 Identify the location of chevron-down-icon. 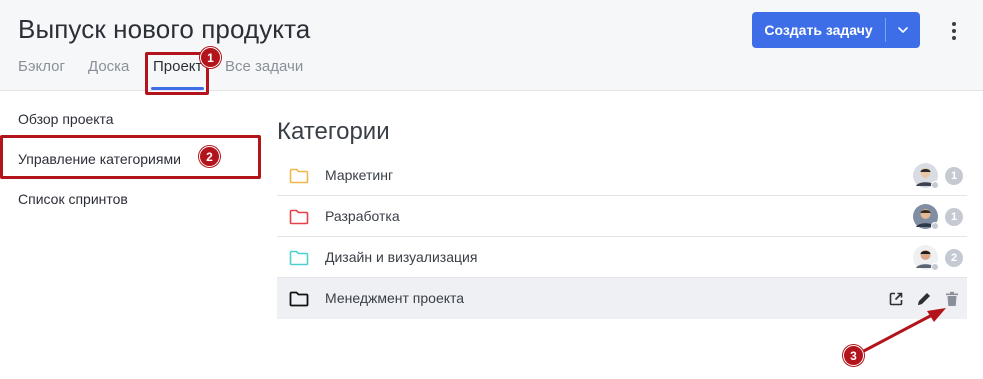
(903, 30).